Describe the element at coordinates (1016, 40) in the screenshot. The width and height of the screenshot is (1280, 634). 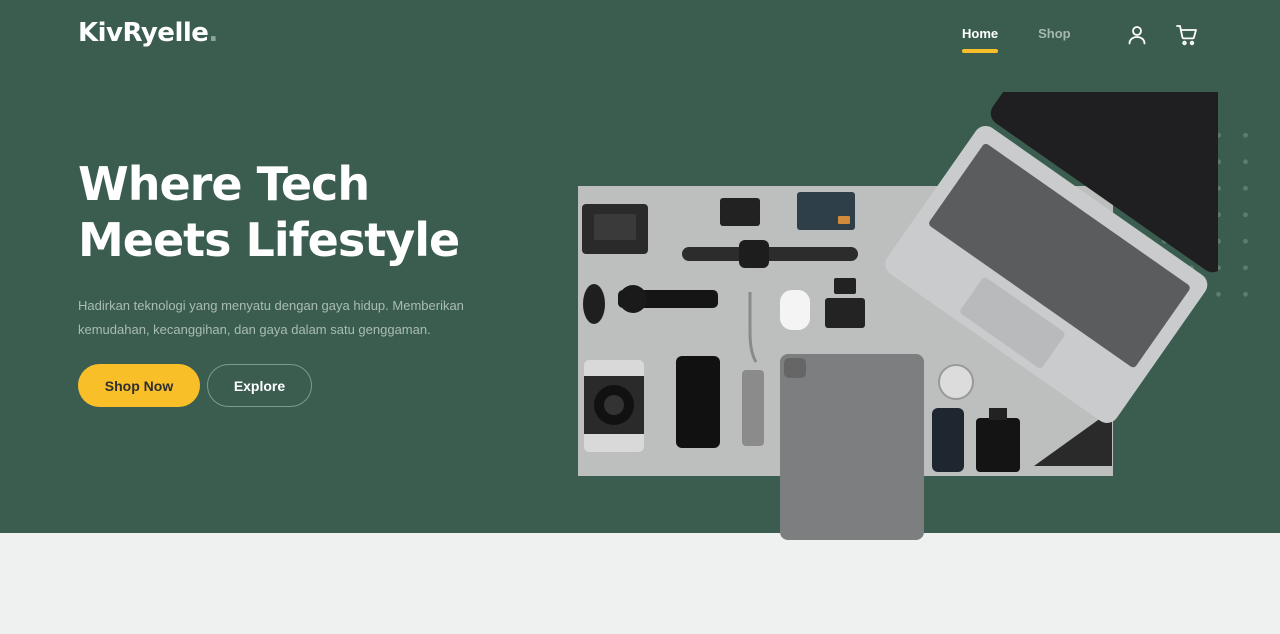
I see `main-nav: Home Shop` at that location.